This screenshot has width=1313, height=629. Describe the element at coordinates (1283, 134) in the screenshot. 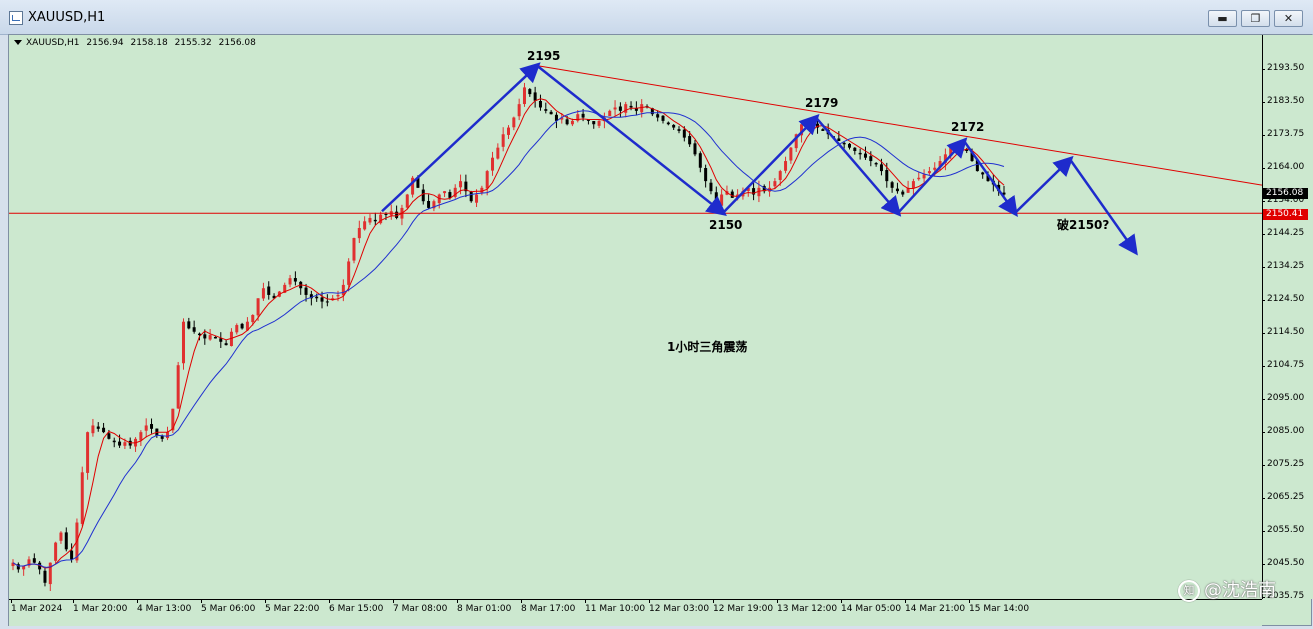

I see `price-tick-label: 2173.75` at that location.